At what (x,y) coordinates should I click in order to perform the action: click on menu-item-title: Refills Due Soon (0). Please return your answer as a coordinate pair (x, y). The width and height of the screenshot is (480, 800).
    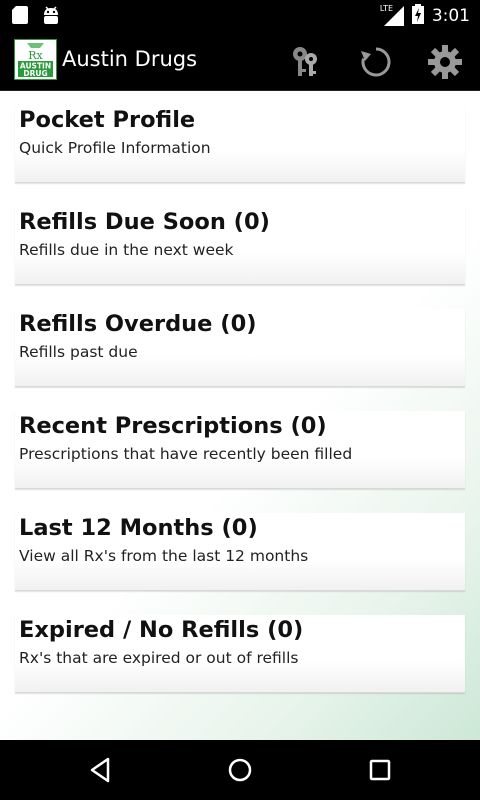
    Looking at the image, I should click on (144, 222).